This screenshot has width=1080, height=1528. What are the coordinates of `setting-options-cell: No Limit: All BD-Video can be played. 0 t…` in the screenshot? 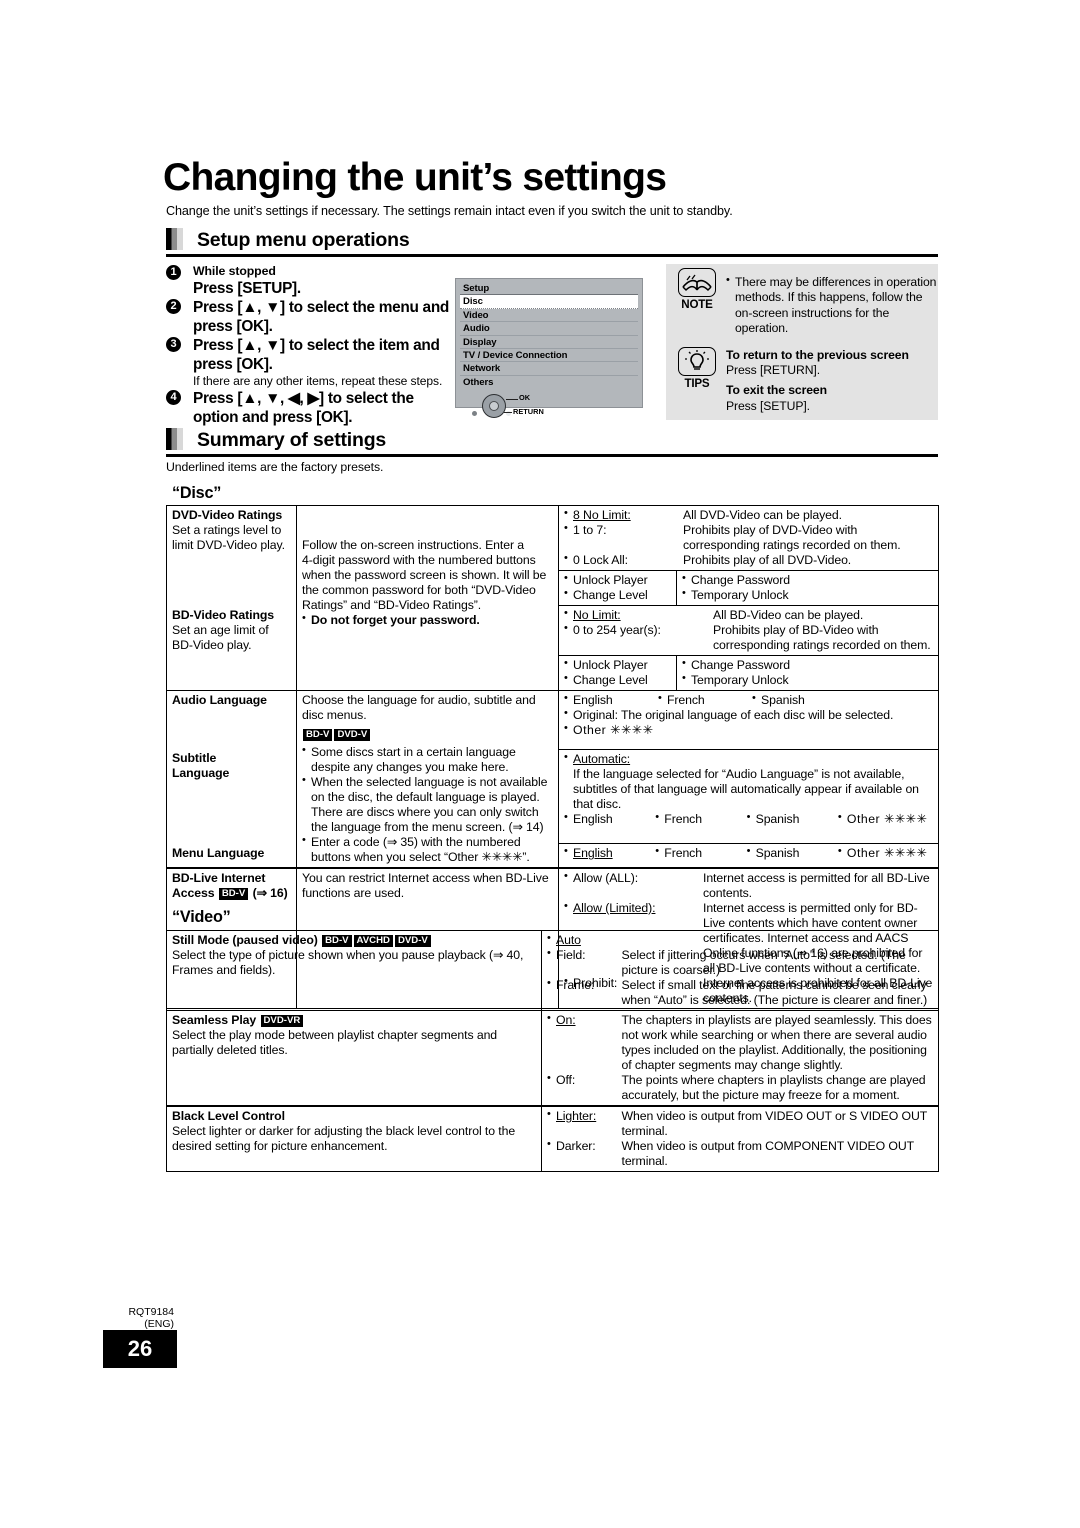 It's located at (748, 630).